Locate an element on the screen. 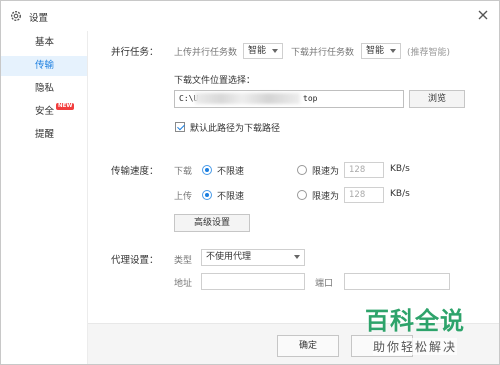  upload-unlimited-radio is located at coordinates (207, 195).